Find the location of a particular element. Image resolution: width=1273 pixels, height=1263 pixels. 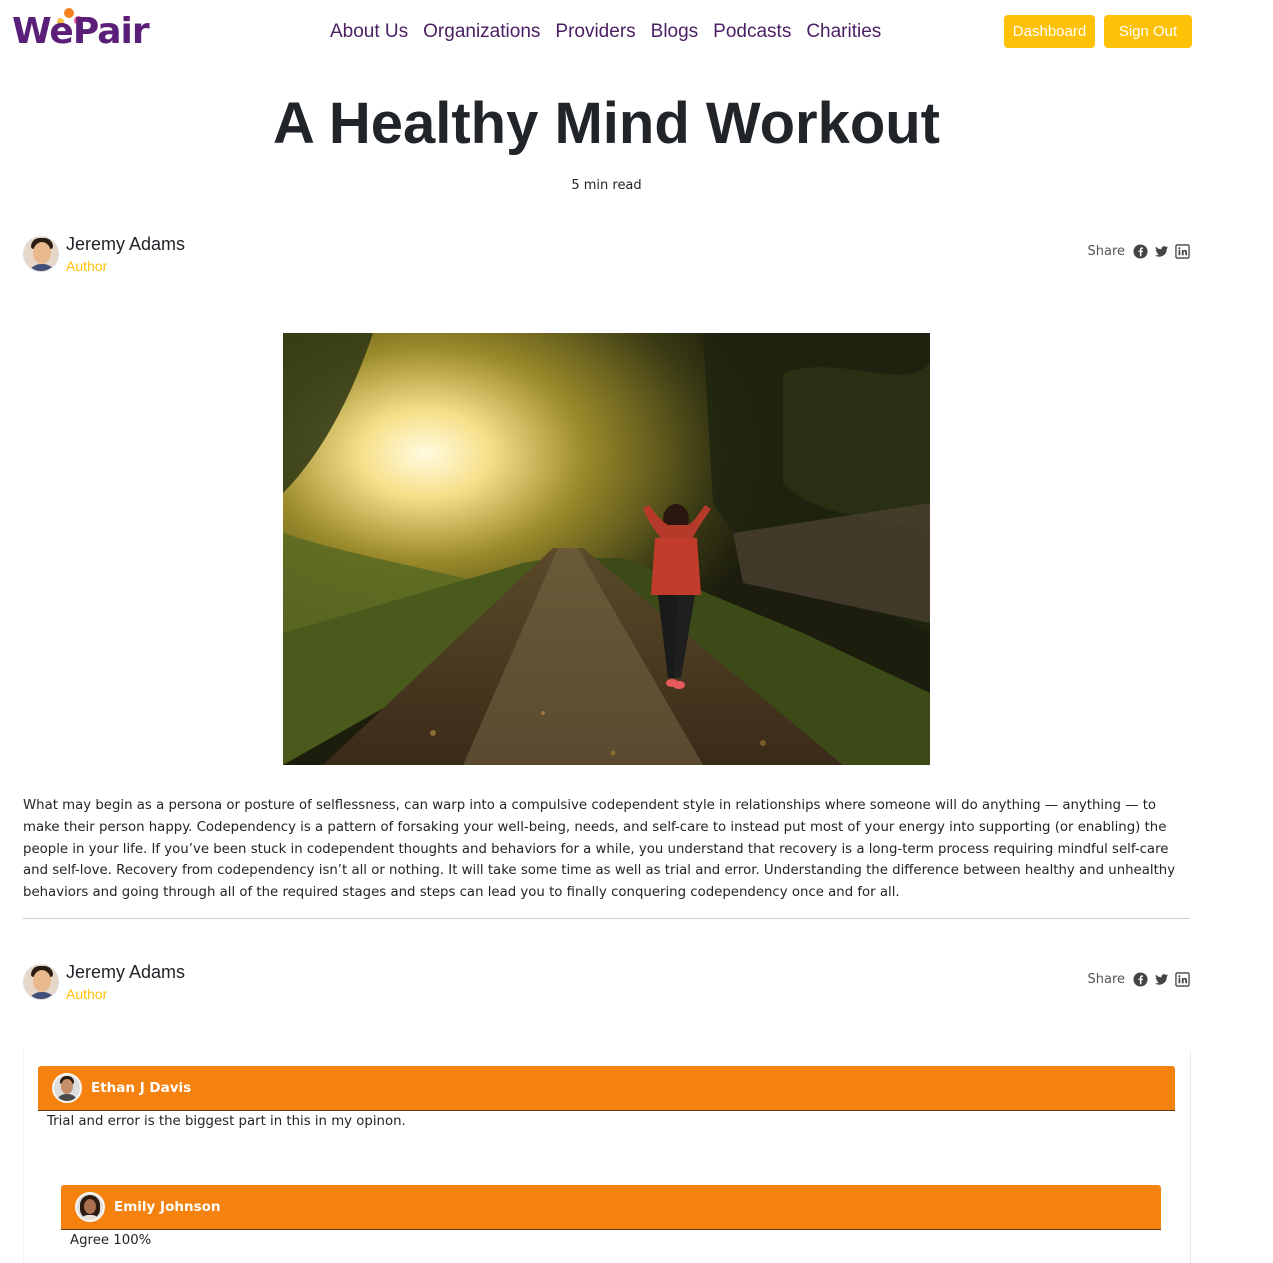

reply-header: Emily Johnson is located at coordinates (611, 1207).